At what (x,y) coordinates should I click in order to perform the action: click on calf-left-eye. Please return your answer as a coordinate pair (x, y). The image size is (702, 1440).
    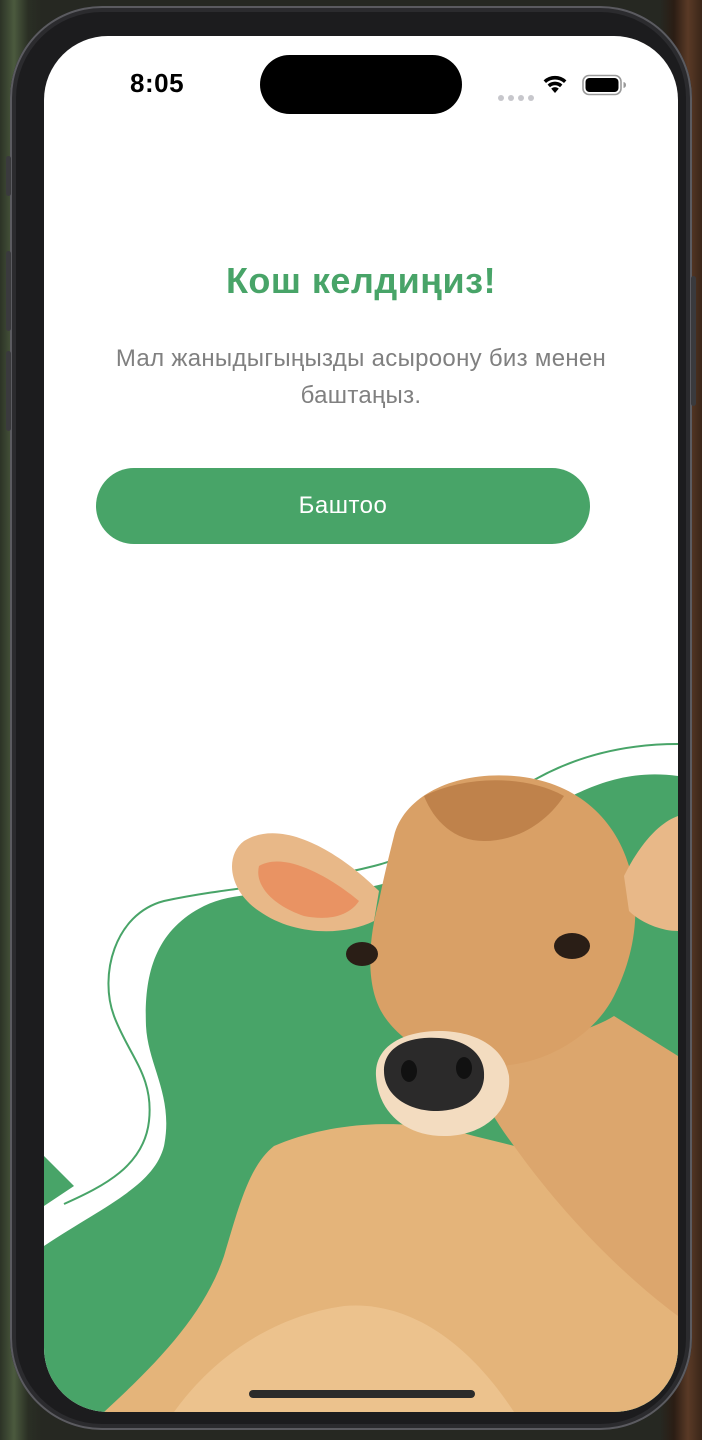
    Looking at the image, I should click on (362, 954).